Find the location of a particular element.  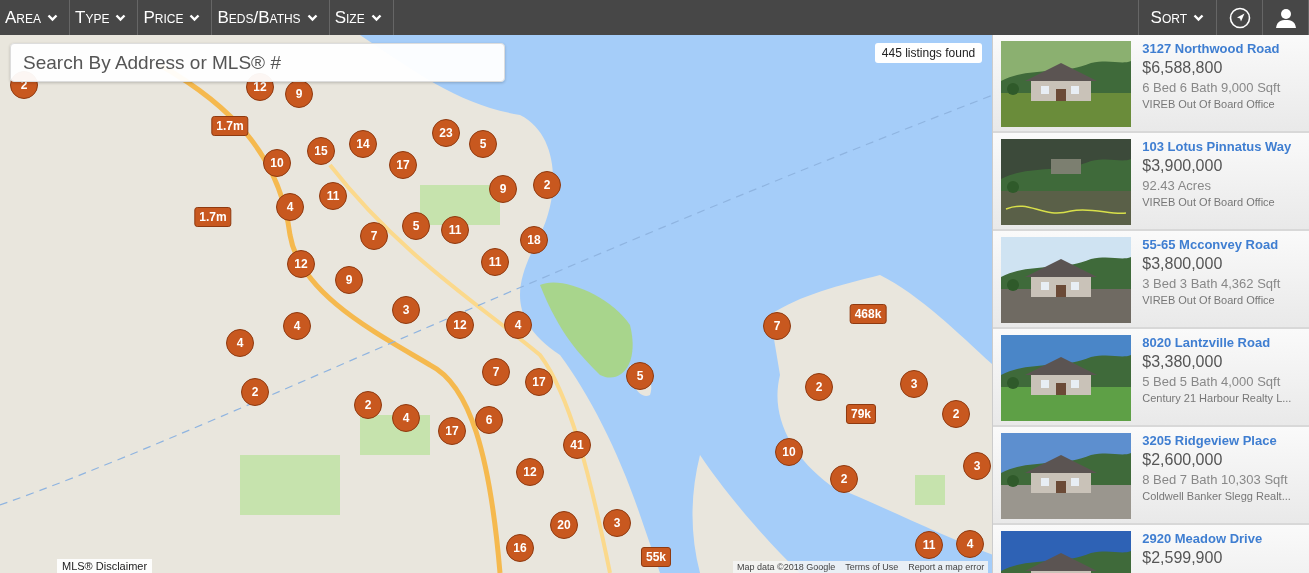

listing-card: 103 Lotus Pinnatus Way $3,900,000 92.43 Acres VIREB Out Of Board Office is located at coordinates (1151, 182).